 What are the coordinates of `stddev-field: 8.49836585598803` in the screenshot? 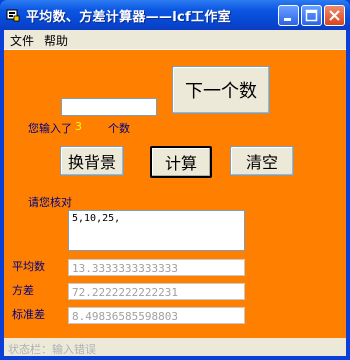 It's located at (156, 315).